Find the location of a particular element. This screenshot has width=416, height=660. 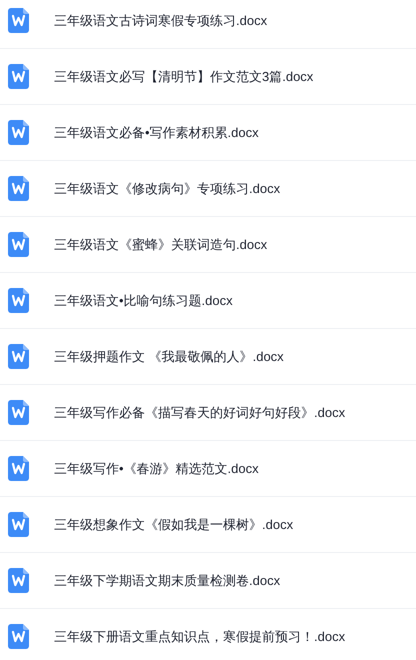

file-name: 三年级想象作文《假如我是一棵树》.docx is located at coordinates (174, 524).